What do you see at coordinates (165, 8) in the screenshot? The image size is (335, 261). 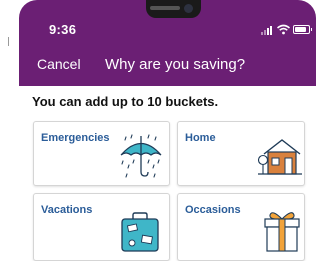 I see `speaker-grille` at bounding box center [165, 8].